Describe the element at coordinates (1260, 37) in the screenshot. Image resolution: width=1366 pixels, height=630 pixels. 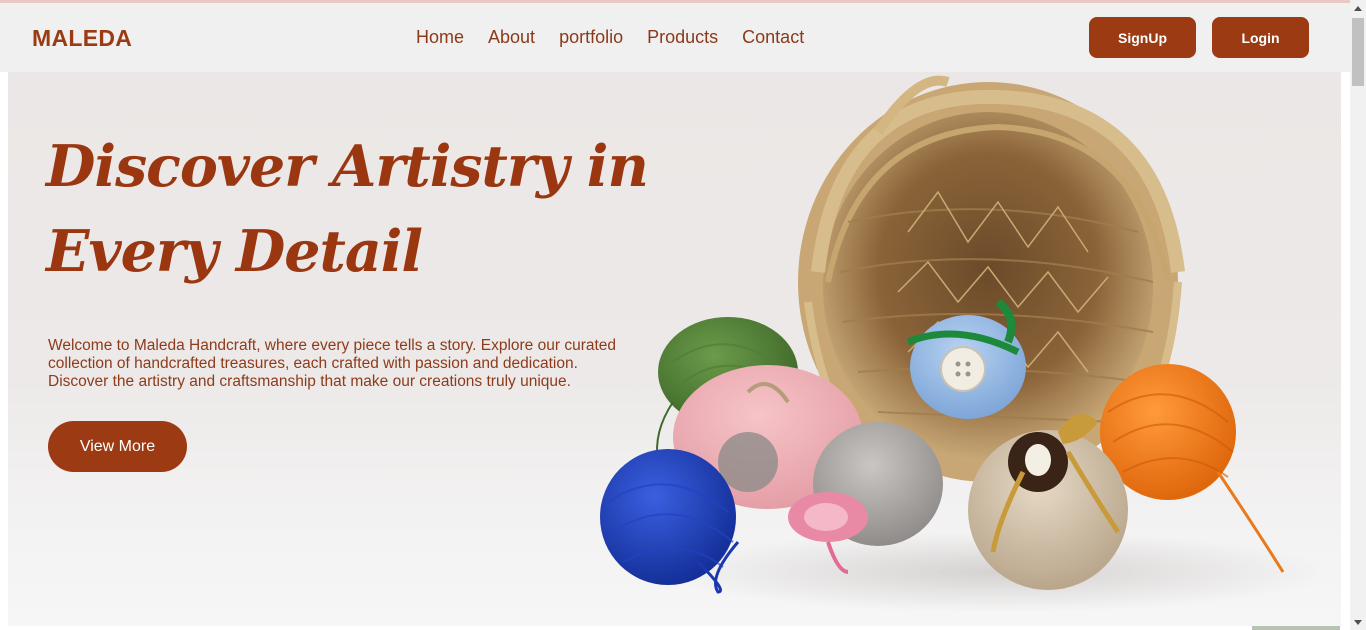
I see `login-button: Login` at that location.